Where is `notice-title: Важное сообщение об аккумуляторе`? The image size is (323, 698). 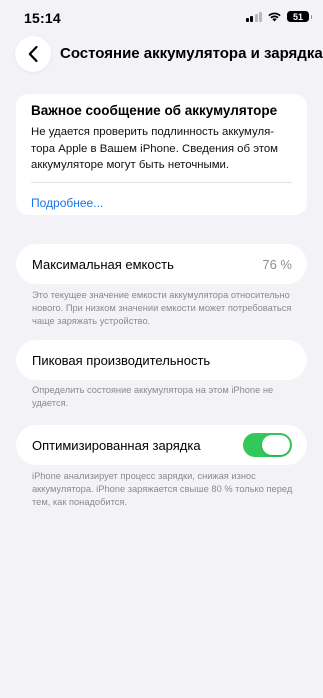 notice-title: Важное сообщение об аккумуляторе is located at coordinates (154, 110).